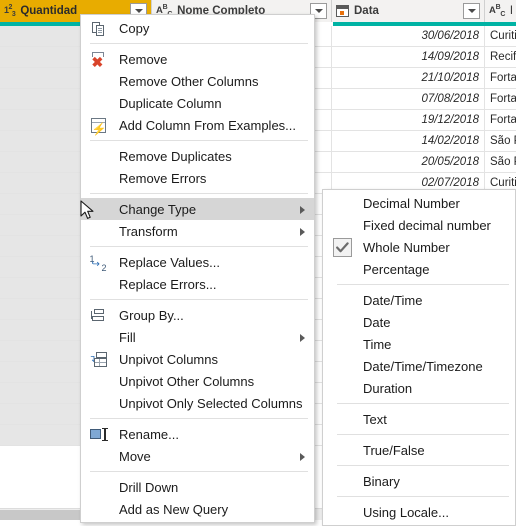  What do you see at coordinates (396, 269) in the screenshot?
I see `submenu-item-label: Percentage` at bounding box center [396, 269].